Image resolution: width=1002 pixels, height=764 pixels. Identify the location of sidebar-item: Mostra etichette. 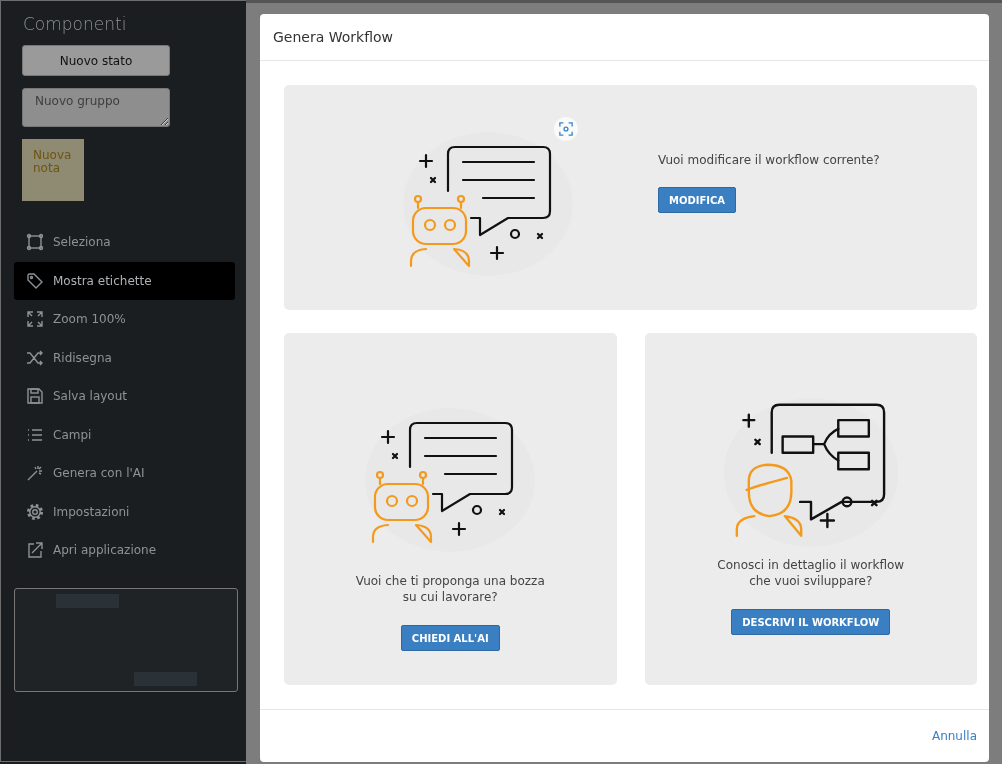
(124, 280).